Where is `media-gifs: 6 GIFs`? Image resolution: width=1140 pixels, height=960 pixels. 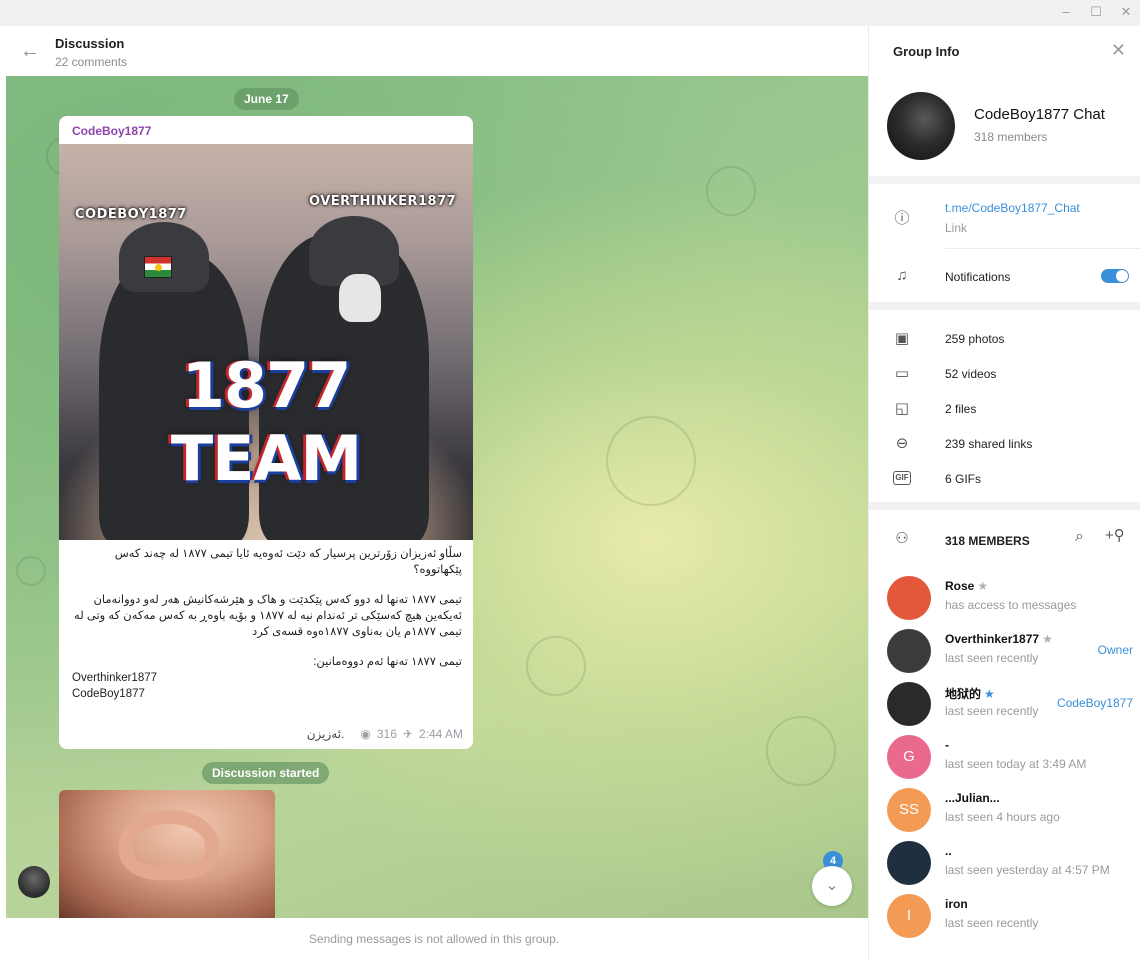
media-gifs: 6 GIFs is located at coordinates (963, 479).